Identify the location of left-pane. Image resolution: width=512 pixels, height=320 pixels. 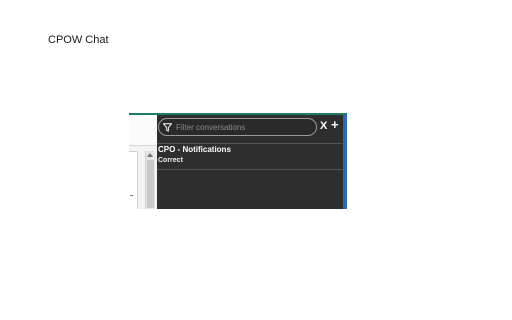
(143, 162).